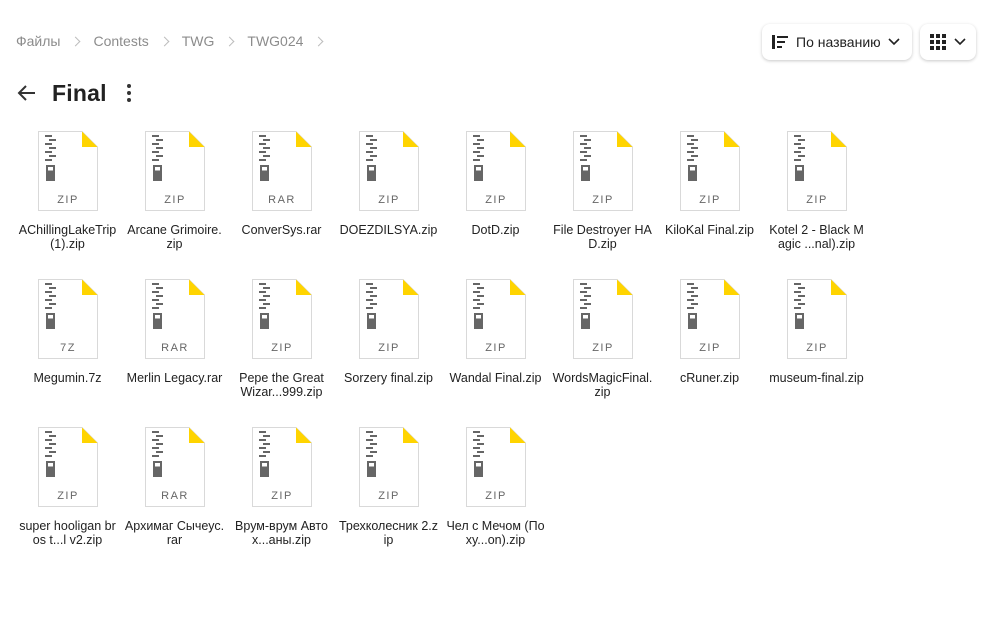 This screenshot has height=637, width=988. Describe the element at coordinates (938, 42) in the screenshot. I see `grid-view-icon` at that location.